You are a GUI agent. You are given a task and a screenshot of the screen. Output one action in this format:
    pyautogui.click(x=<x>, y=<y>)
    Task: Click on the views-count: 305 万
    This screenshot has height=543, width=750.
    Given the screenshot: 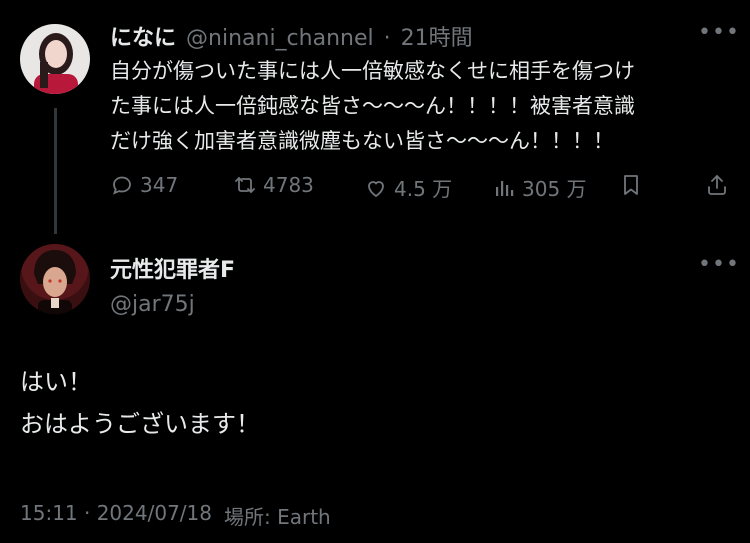 What is the action you would take?
    pyautogui.click(x=554, y=189)
    